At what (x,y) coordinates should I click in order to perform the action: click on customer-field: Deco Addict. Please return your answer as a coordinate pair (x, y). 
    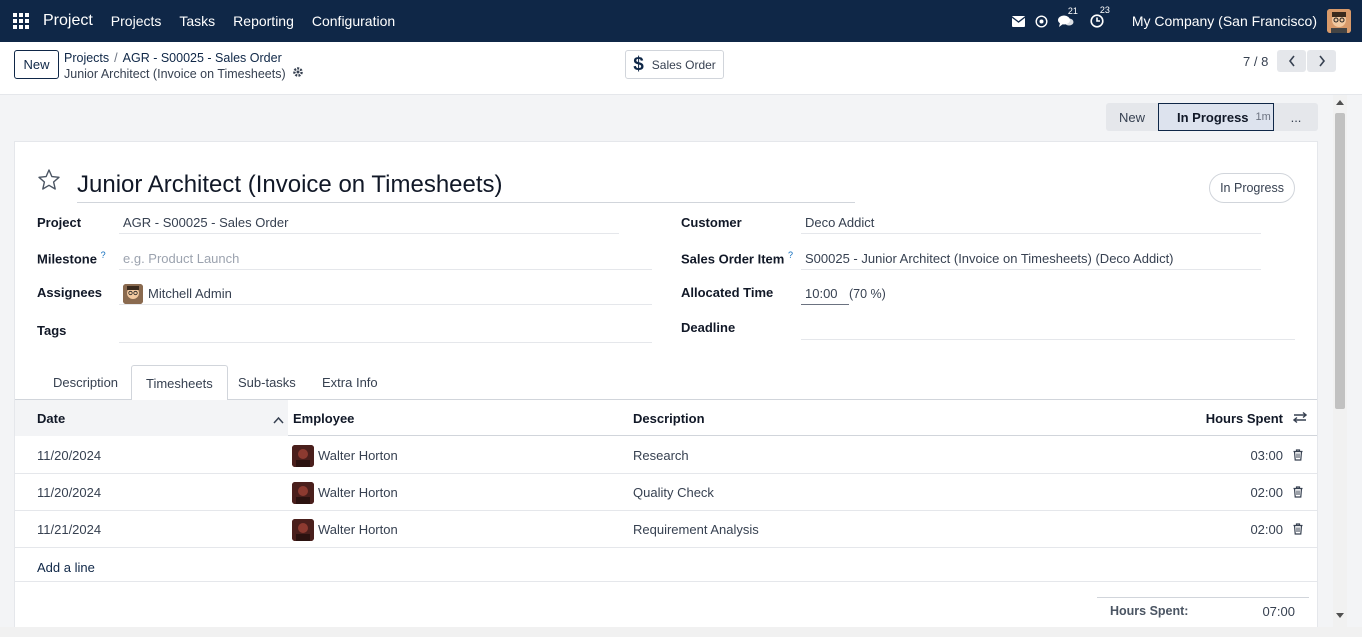
    Looking at the image, I should click on (1031, 223).